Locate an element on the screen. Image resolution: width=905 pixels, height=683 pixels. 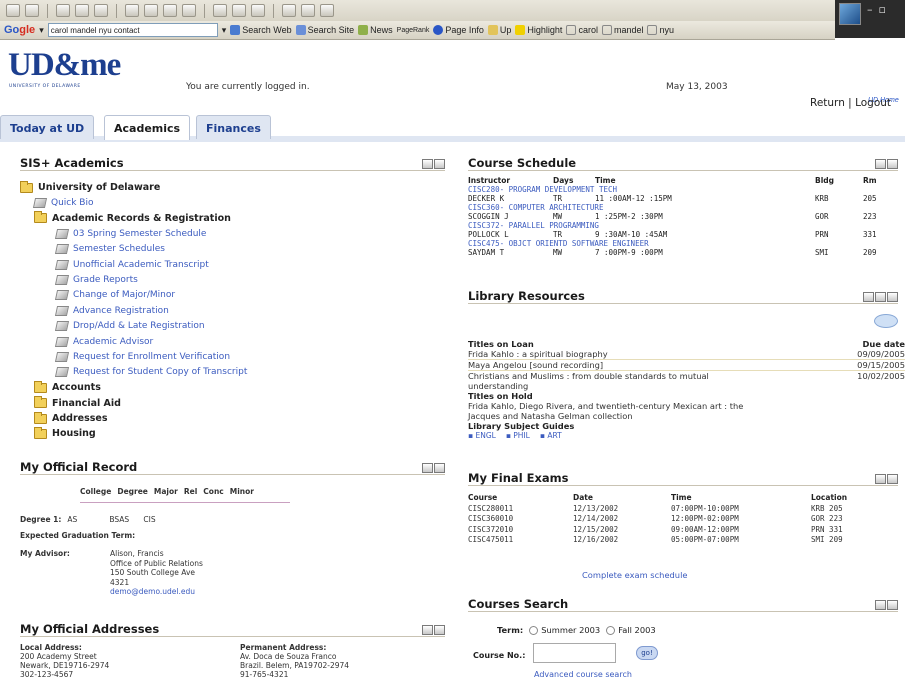
term-selector: Term: Summer 2003 Fall 2003 is located at coordinates (576, 630).